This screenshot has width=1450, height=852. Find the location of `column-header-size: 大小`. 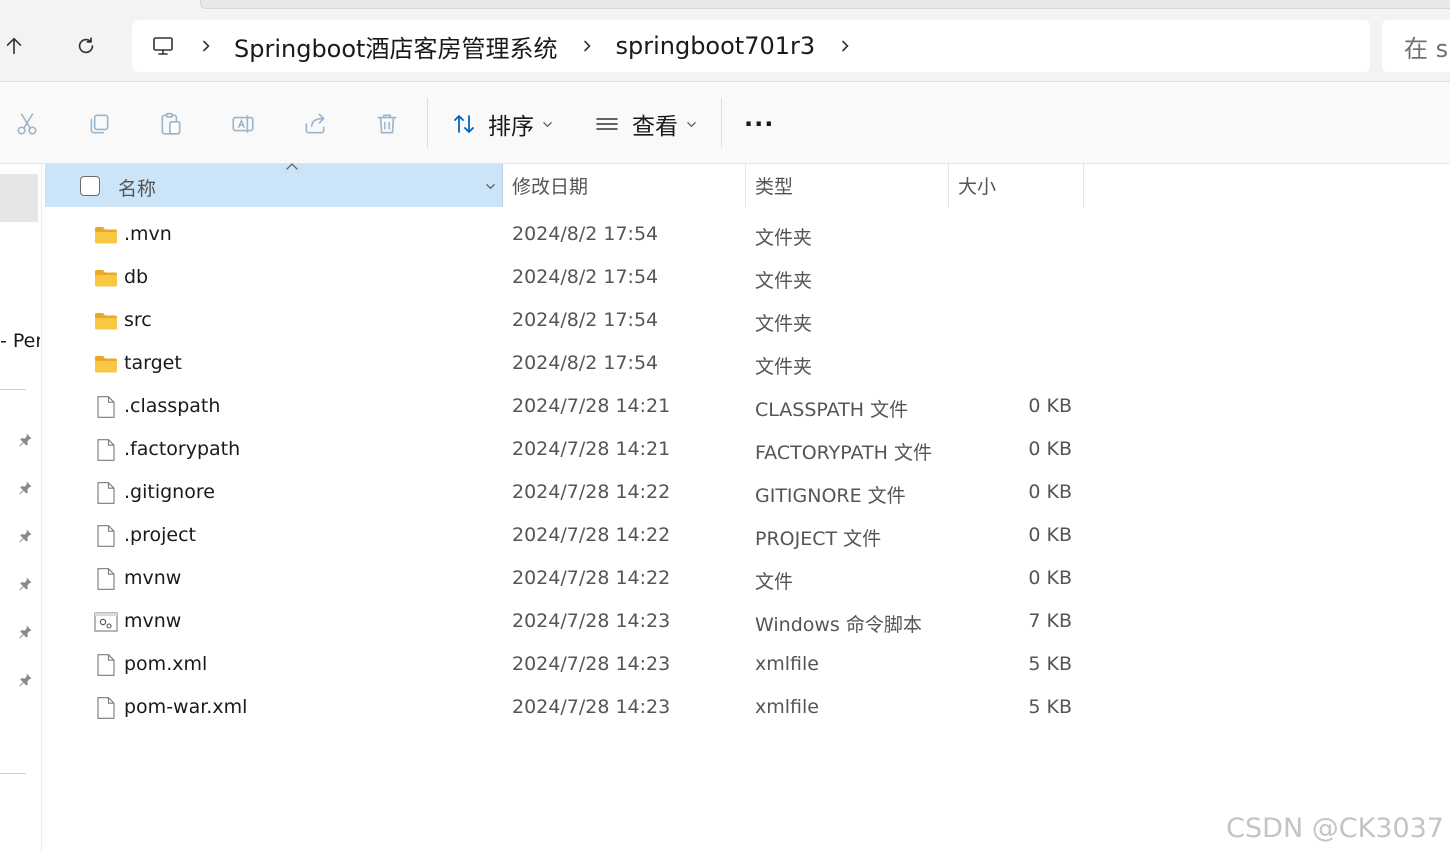

column-header-size: 大小 is located at coordinates (1016, 185).